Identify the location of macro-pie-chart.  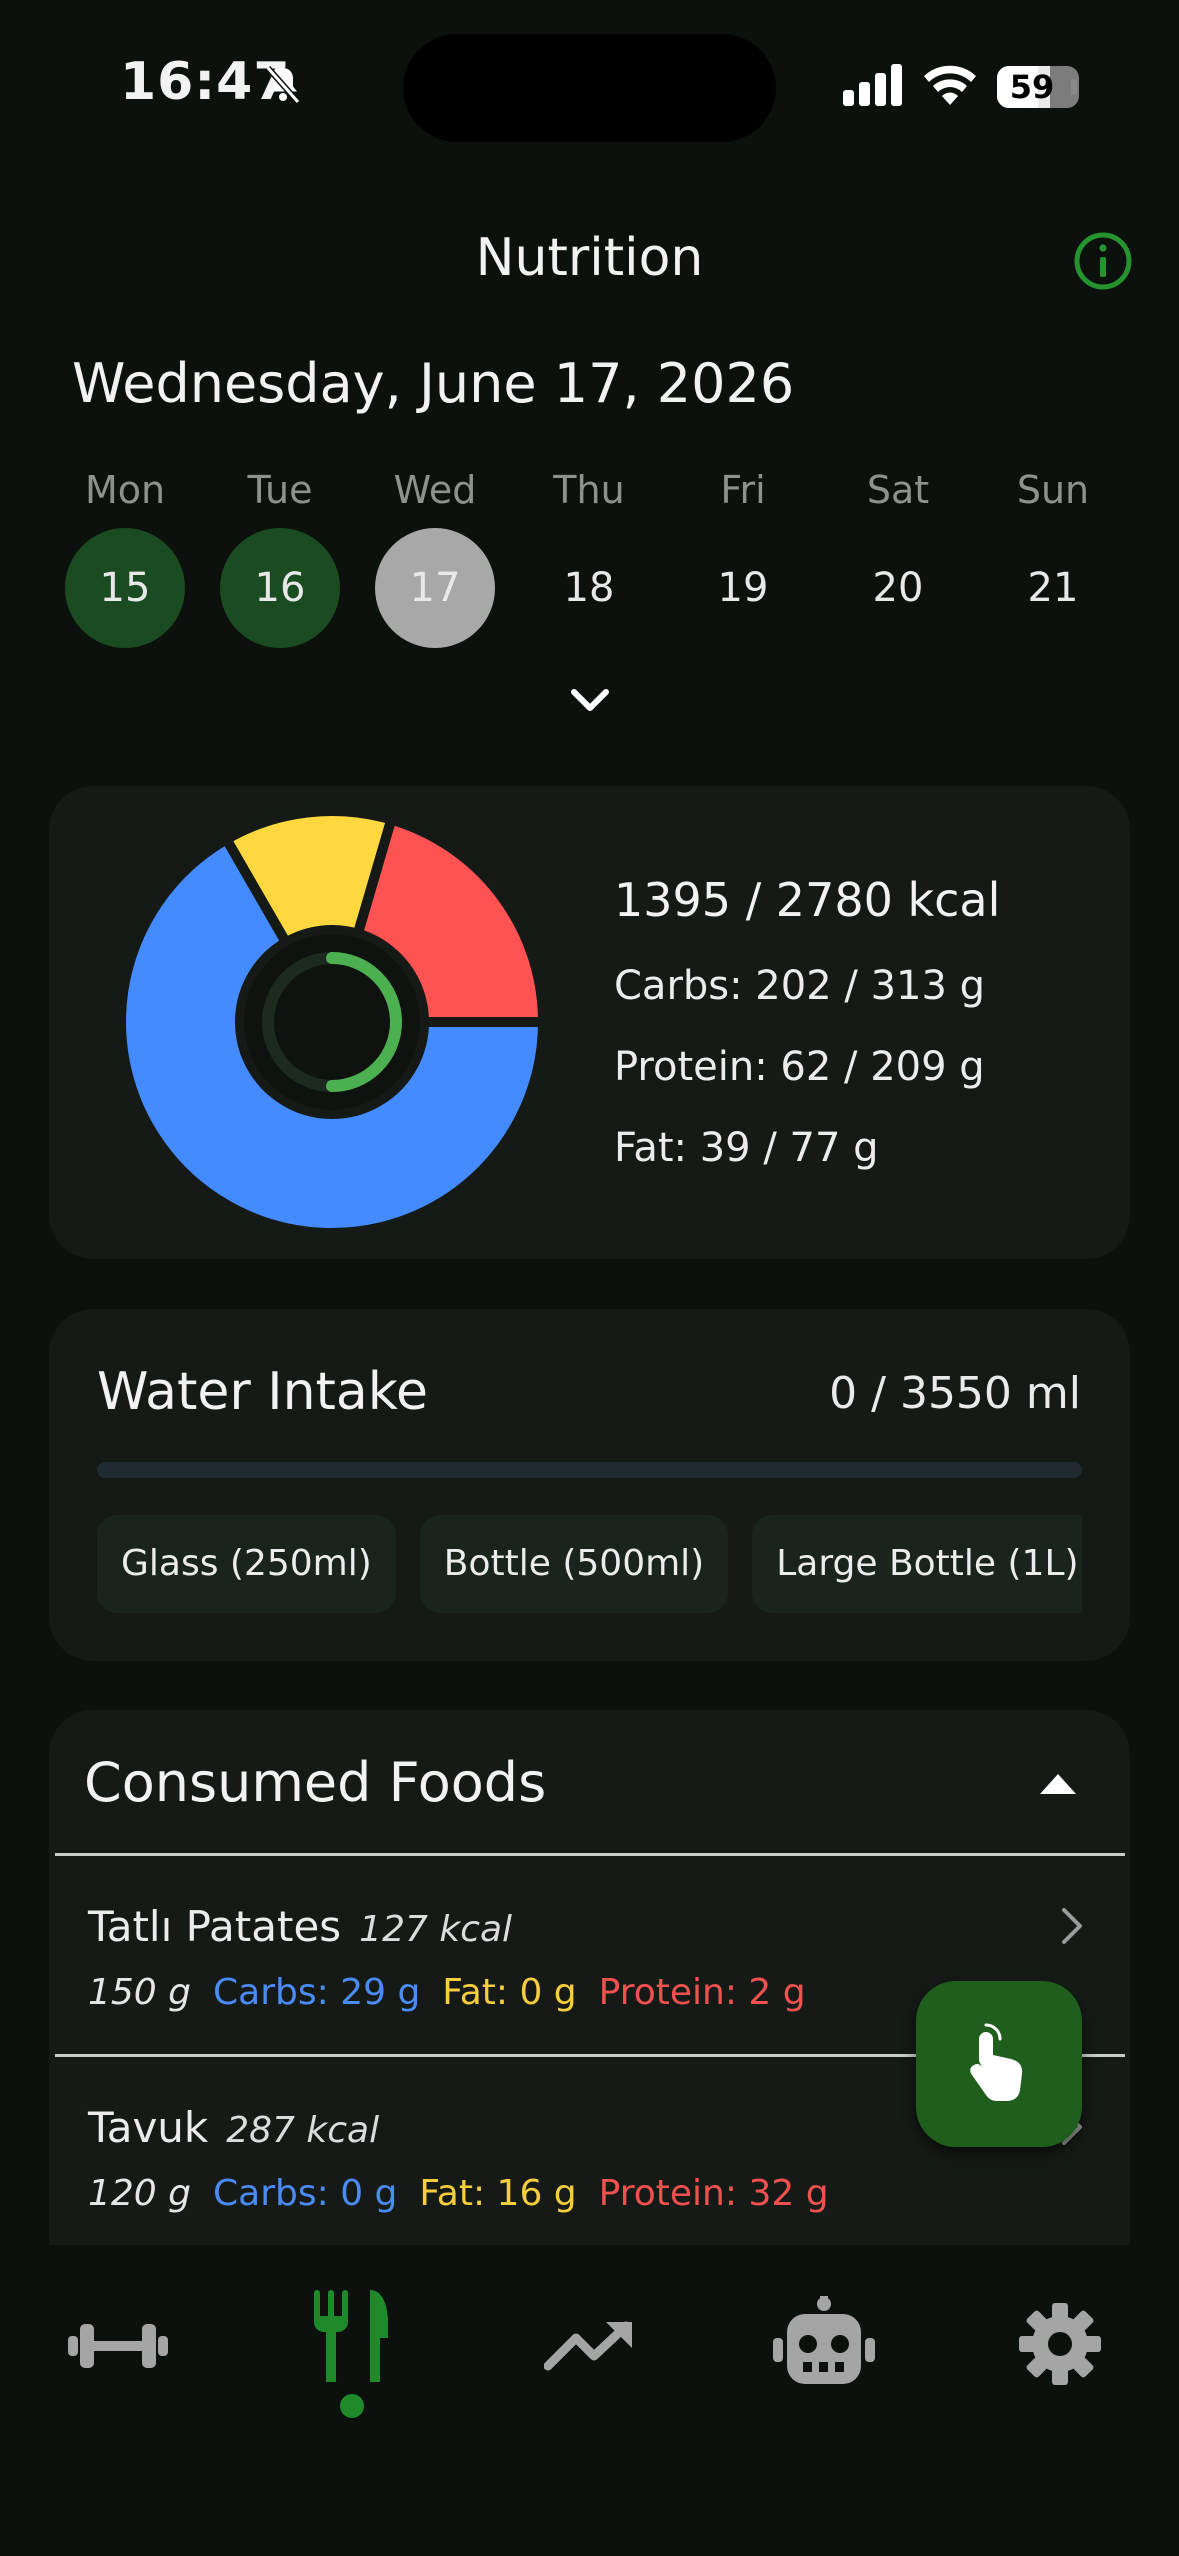
(332, 1022).